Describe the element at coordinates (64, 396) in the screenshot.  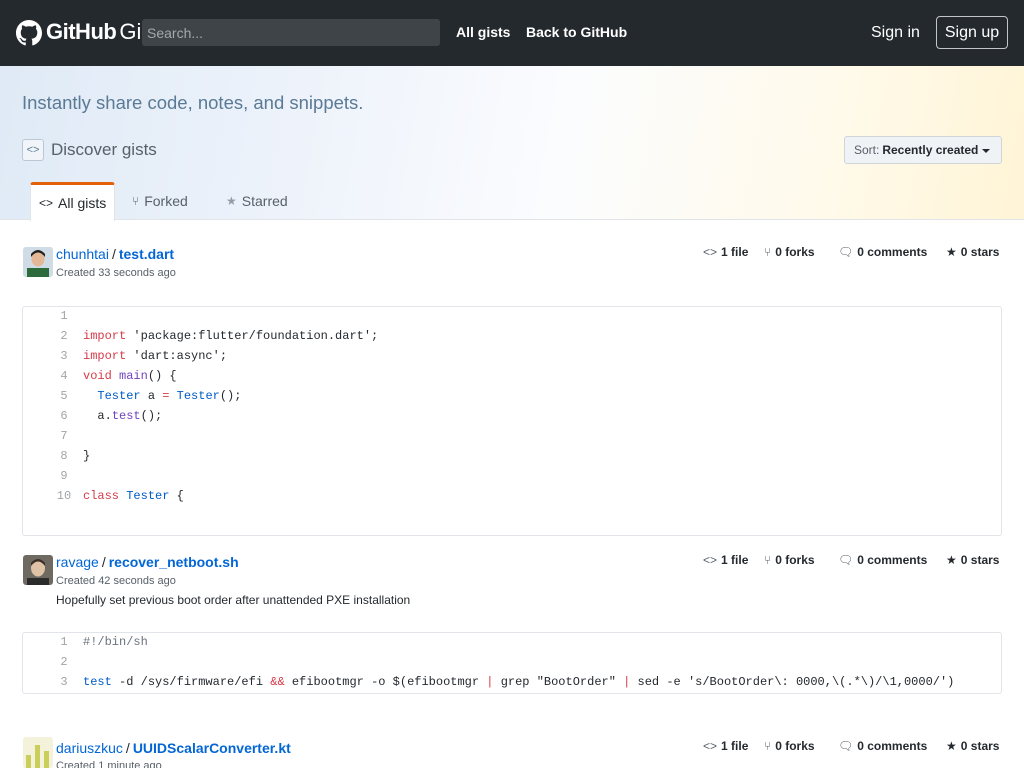
I see `line-number: 5` at that location.